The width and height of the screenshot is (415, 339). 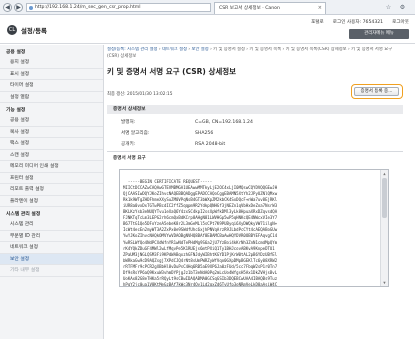 I want to click on sidebar-item-view: 설정 열람, so click(x=51, y=97).